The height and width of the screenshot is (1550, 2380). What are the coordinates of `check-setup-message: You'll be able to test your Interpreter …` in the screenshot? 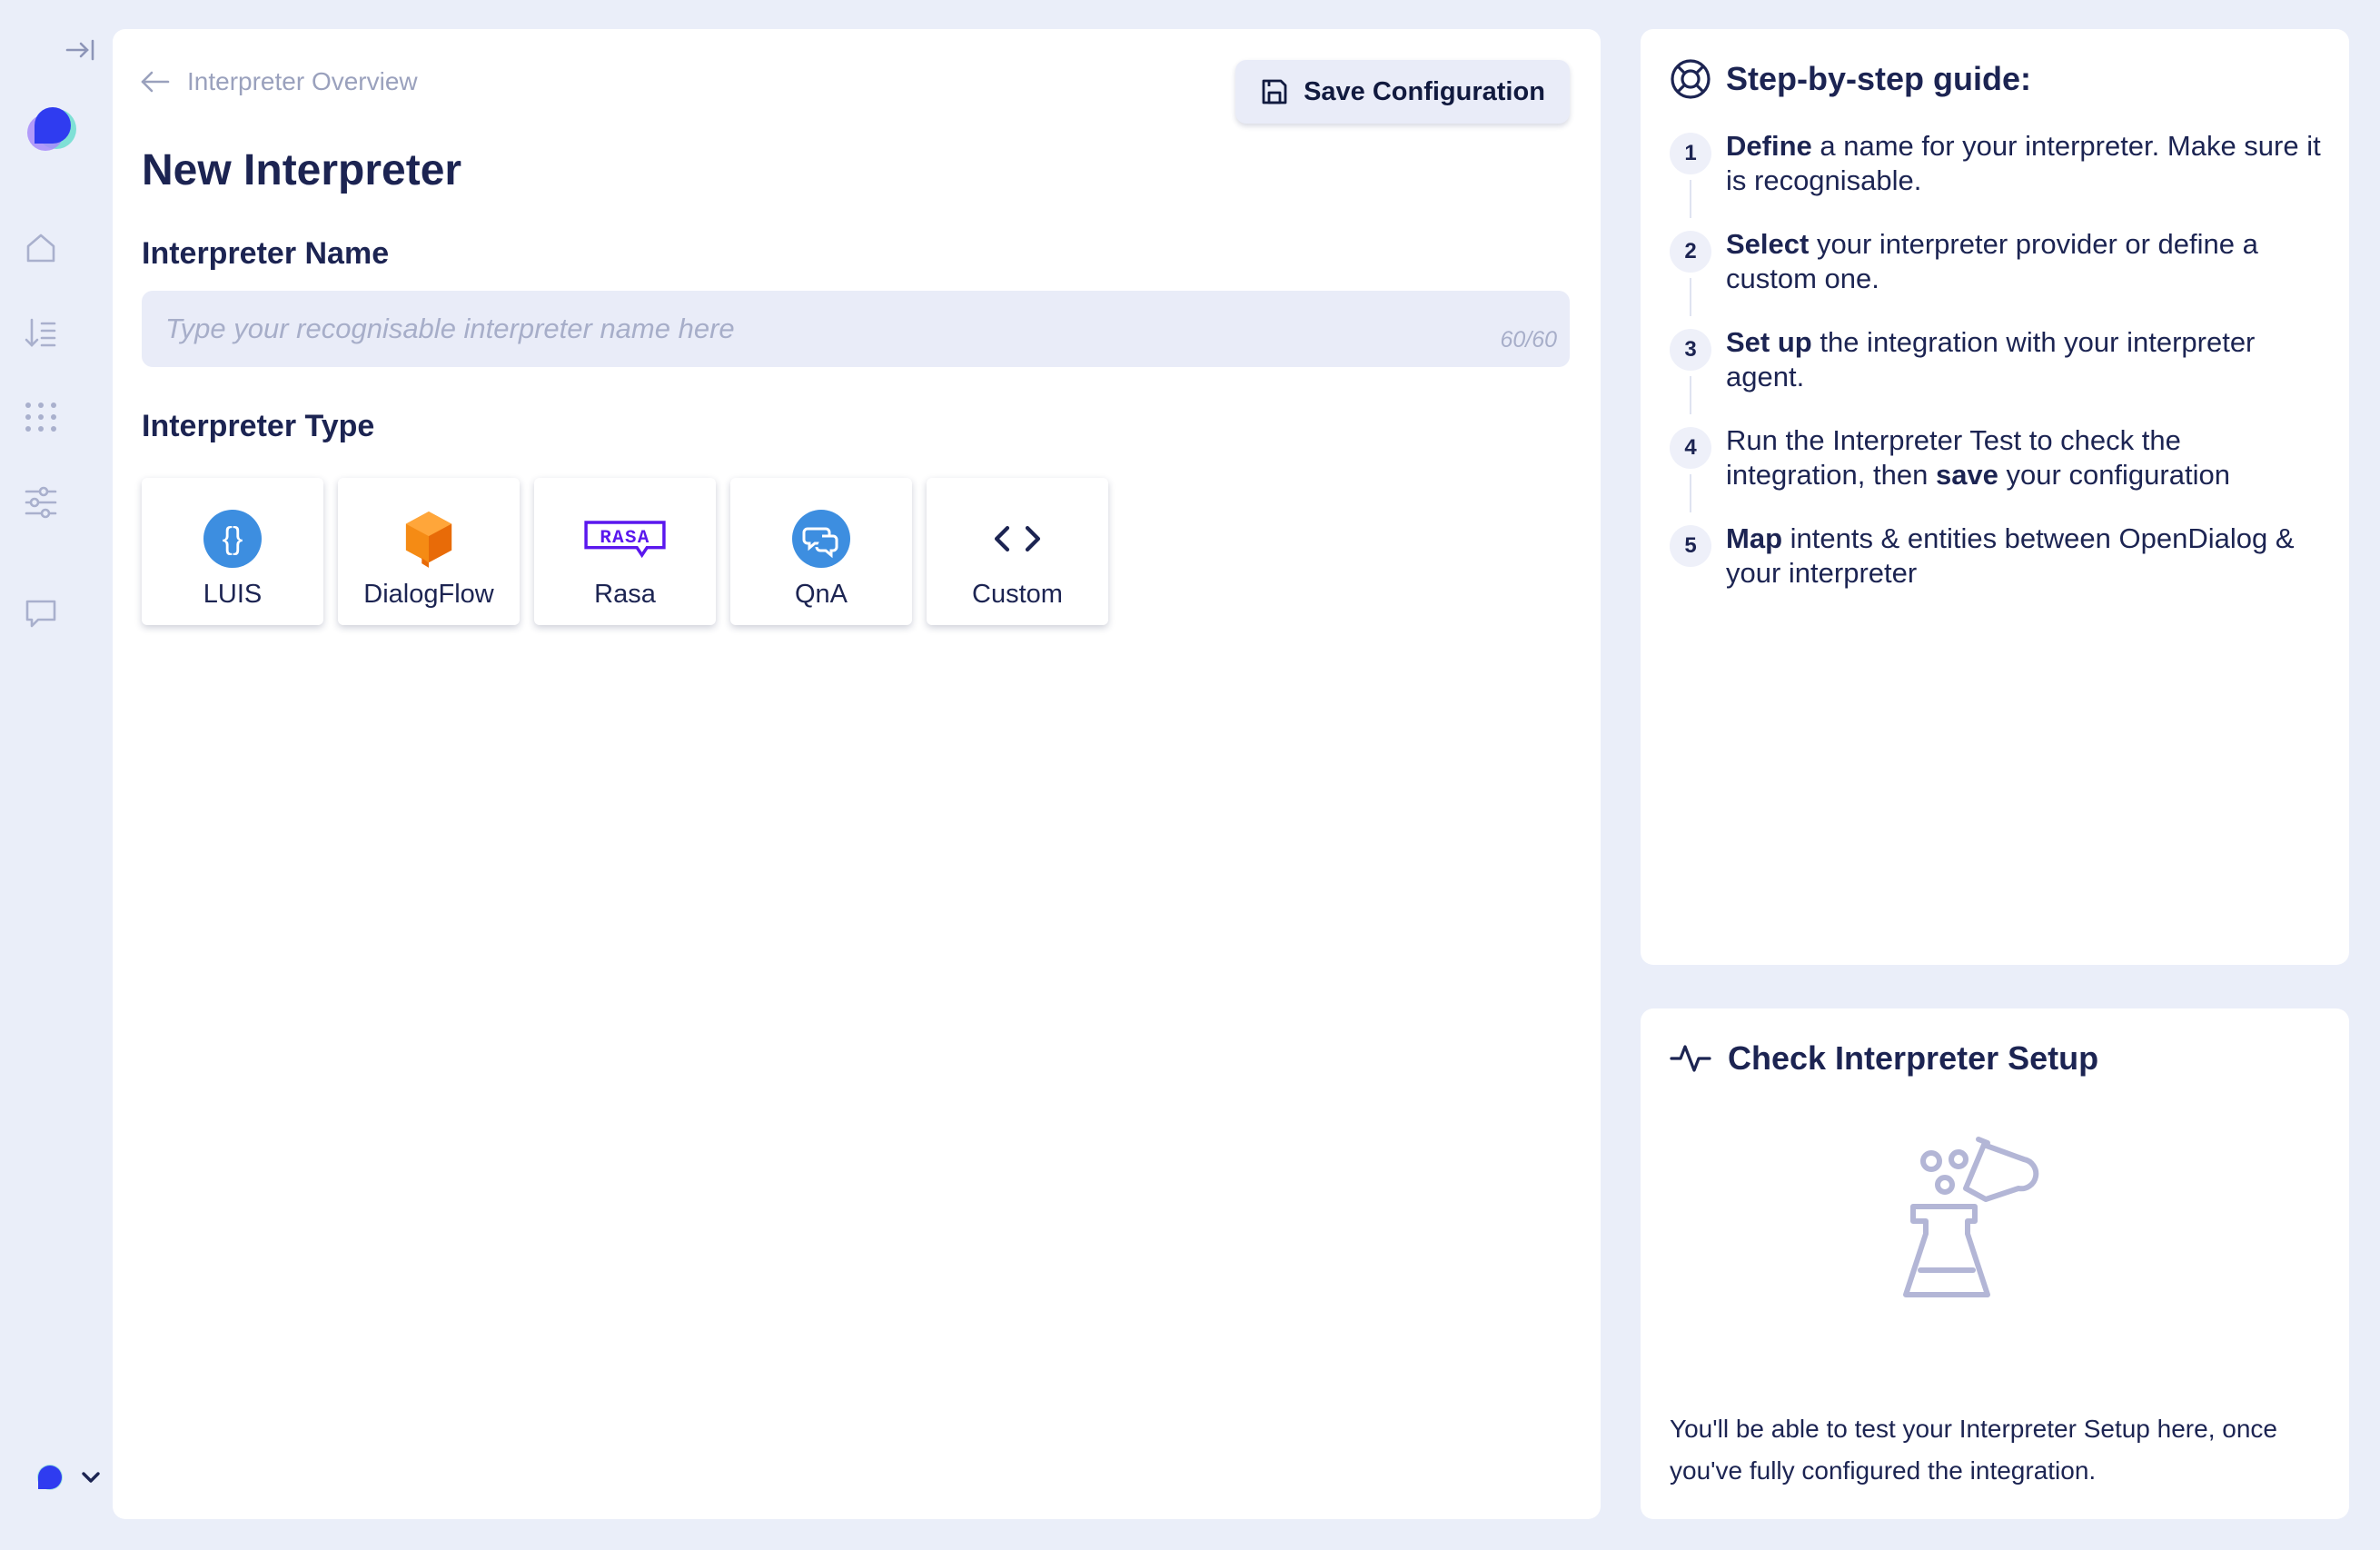 It's located at (1974, 1450).